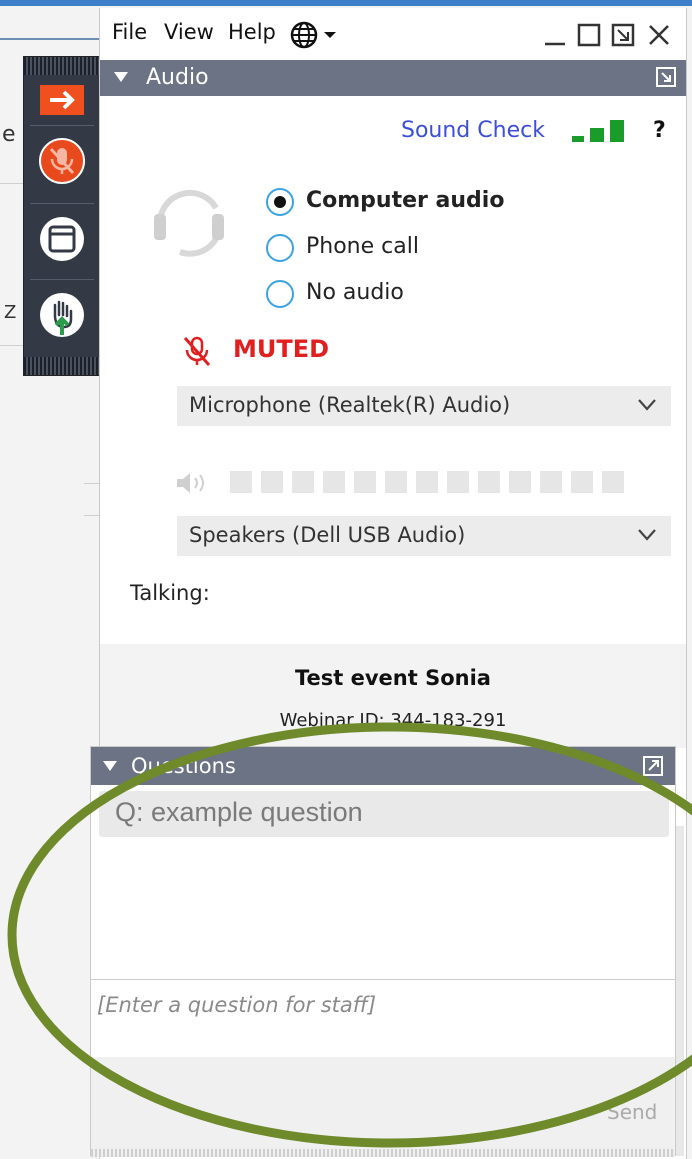 The width and height of the screenshot is (692, 1159). I want to click on background-text-fragment: e, so click(9, 134).